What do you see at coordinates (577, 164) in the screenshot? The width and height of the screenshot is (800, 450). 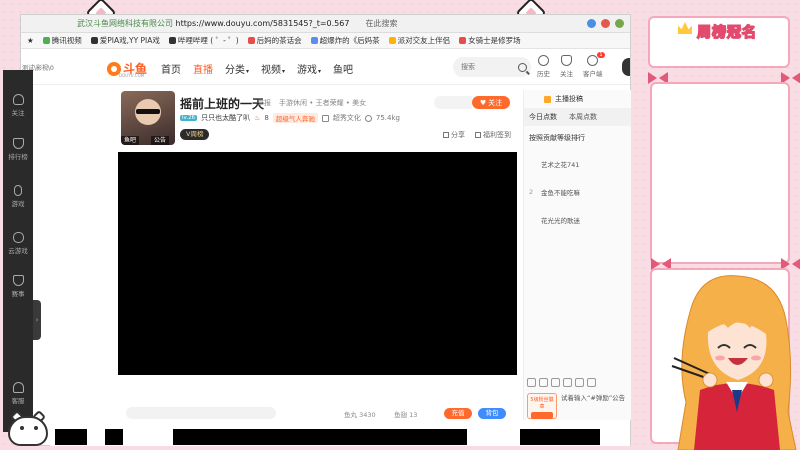 I see `list-item: 艺术之花741` at bounding box center [577, 164].